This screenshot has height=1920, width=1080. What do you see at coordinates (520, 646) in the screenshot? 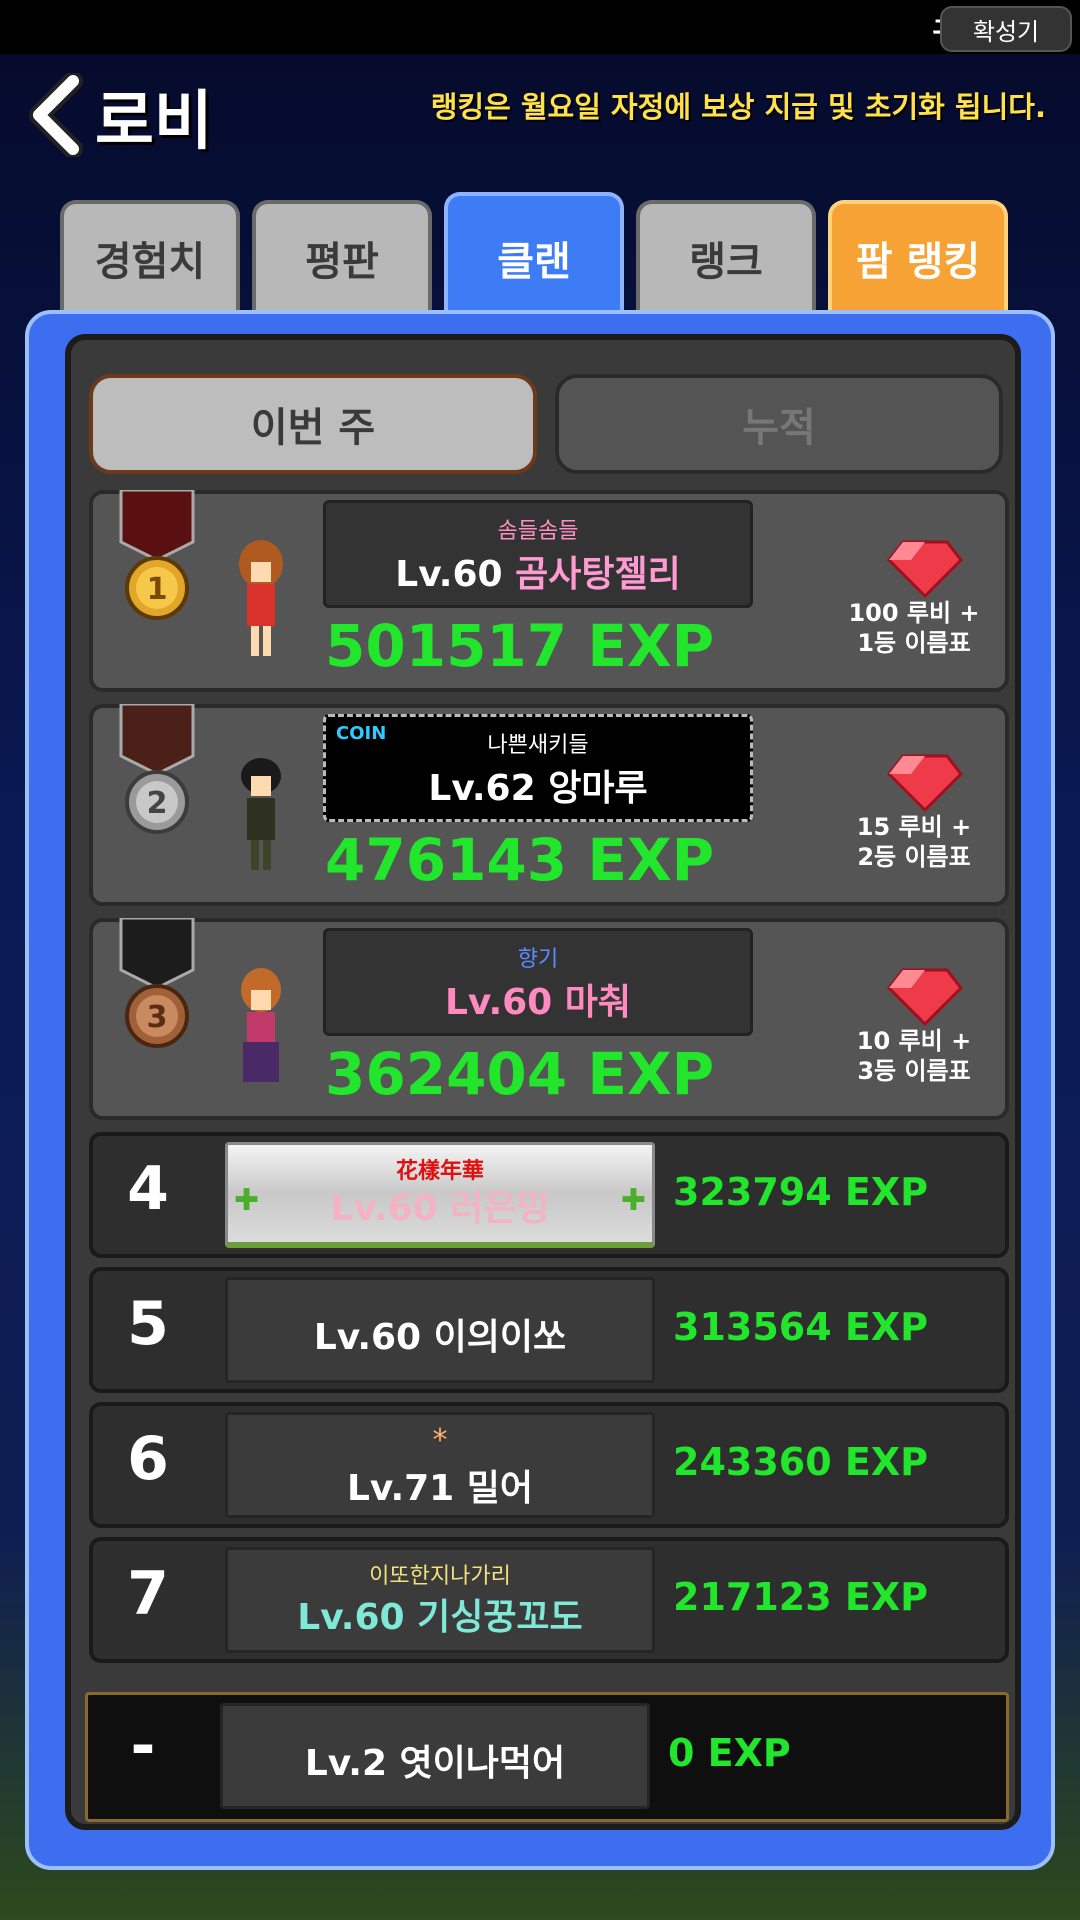
I see `exp-value: 501517 EXP` at bounding box center [520, 646].